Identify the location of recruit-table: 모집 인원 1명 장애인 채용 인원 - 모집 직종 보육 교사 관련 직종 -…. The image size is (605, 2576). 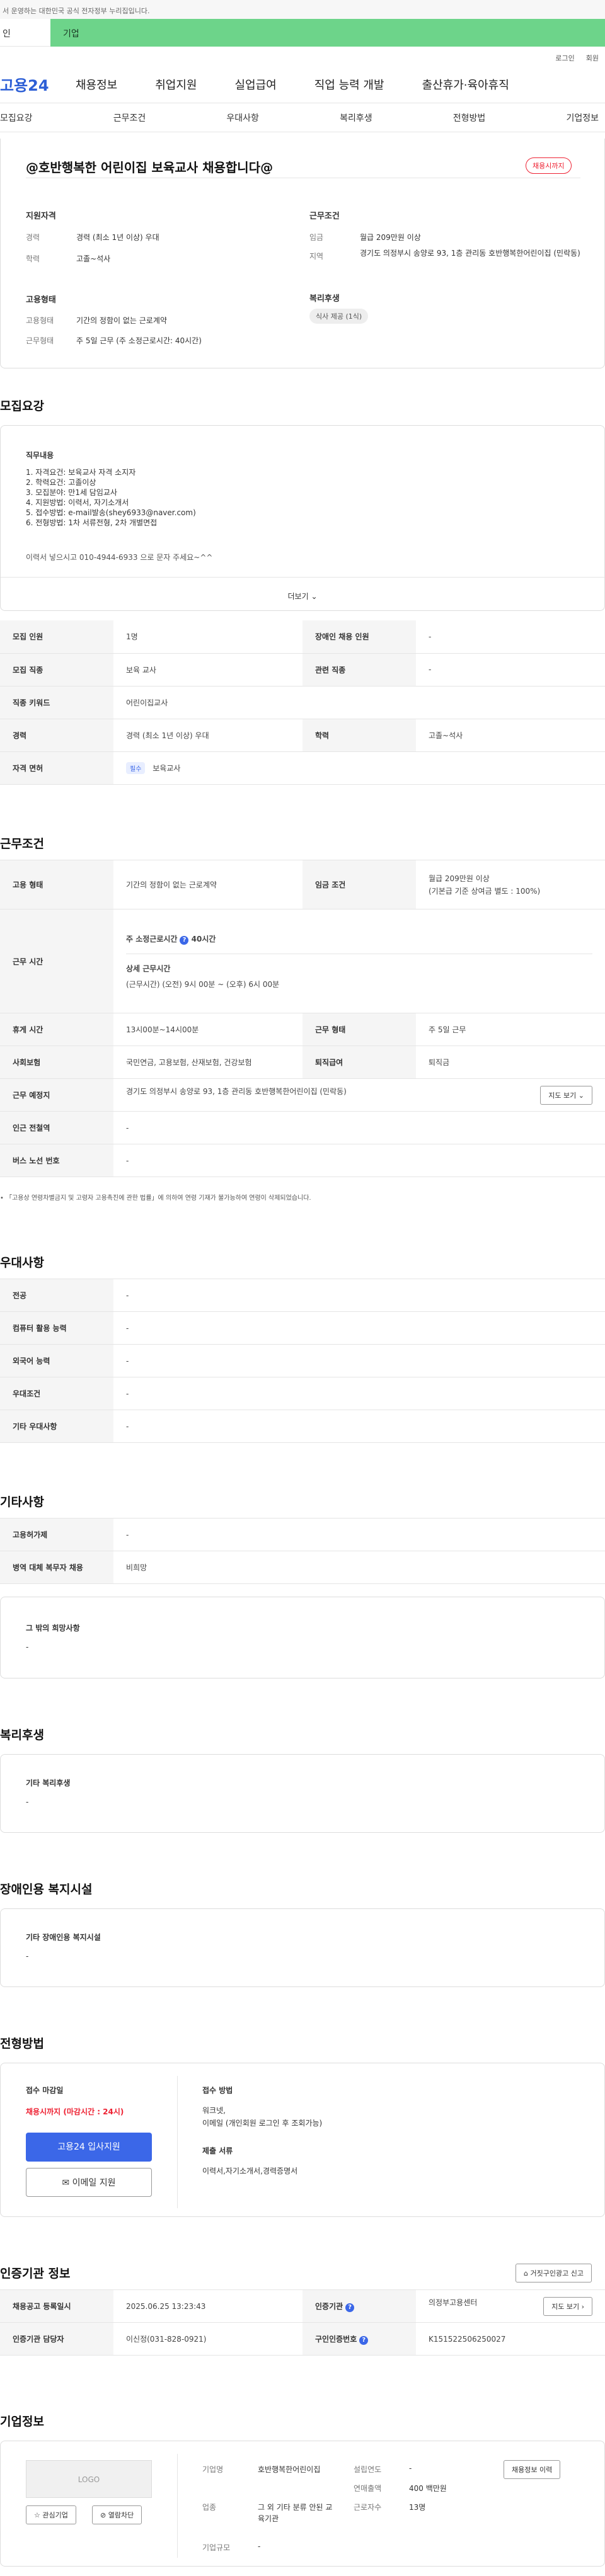
(302, 702).